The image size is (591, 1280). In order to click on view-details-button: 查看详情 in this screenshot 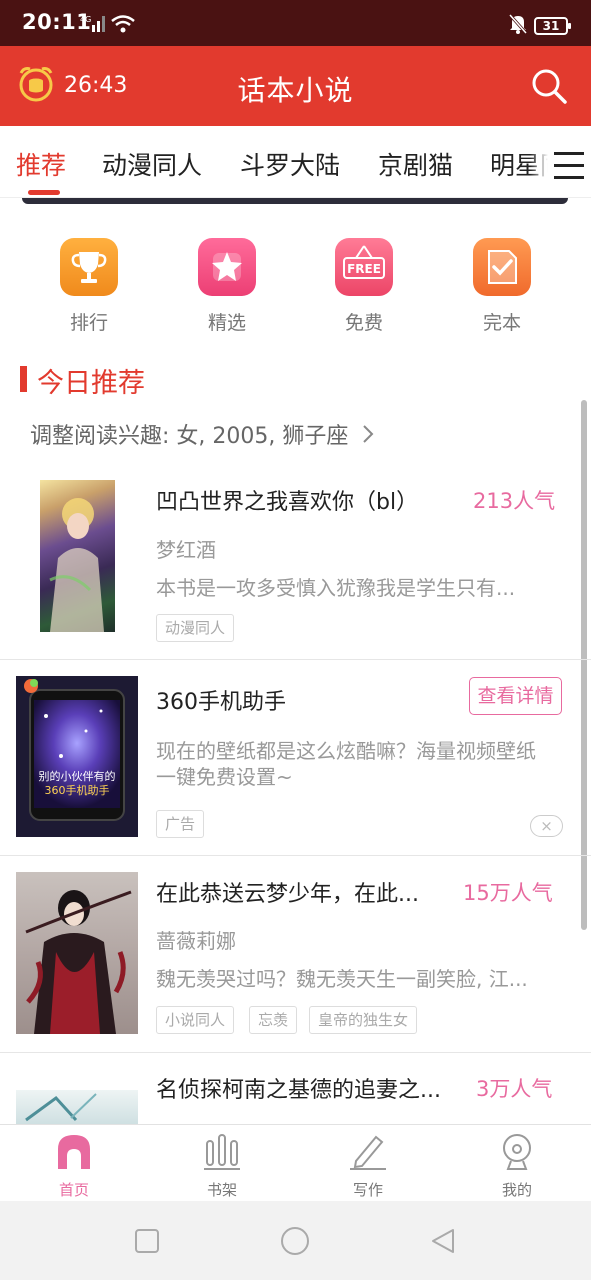, I will do `click(515, 696)`.